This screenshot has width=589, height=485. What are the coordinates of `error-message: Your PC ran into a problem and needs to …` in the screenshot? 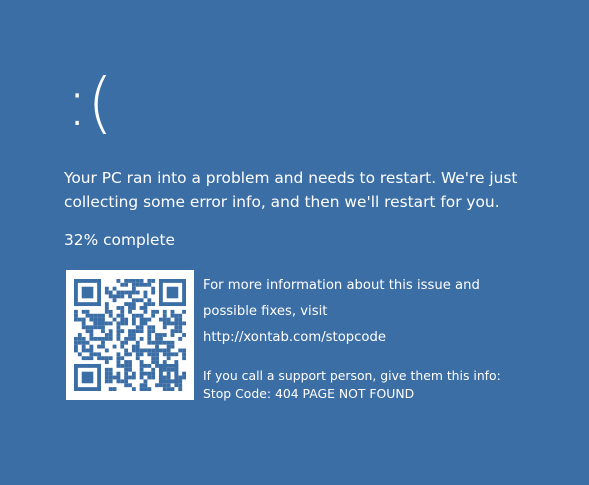 It's located at (291, 190).